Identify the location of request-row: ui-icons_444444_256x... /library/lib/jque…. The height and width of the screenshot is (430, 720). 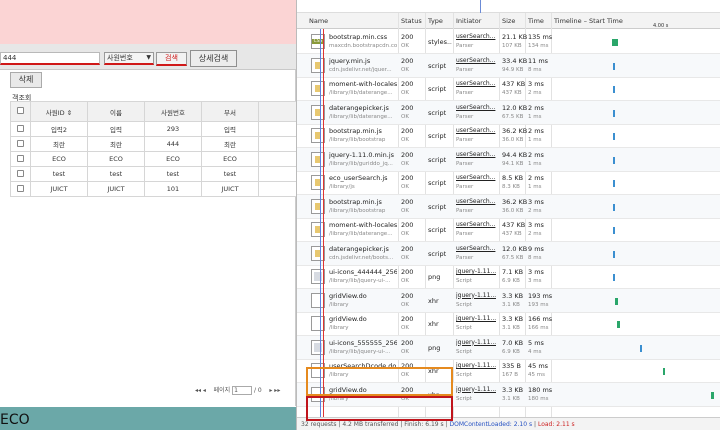
(508, 277).